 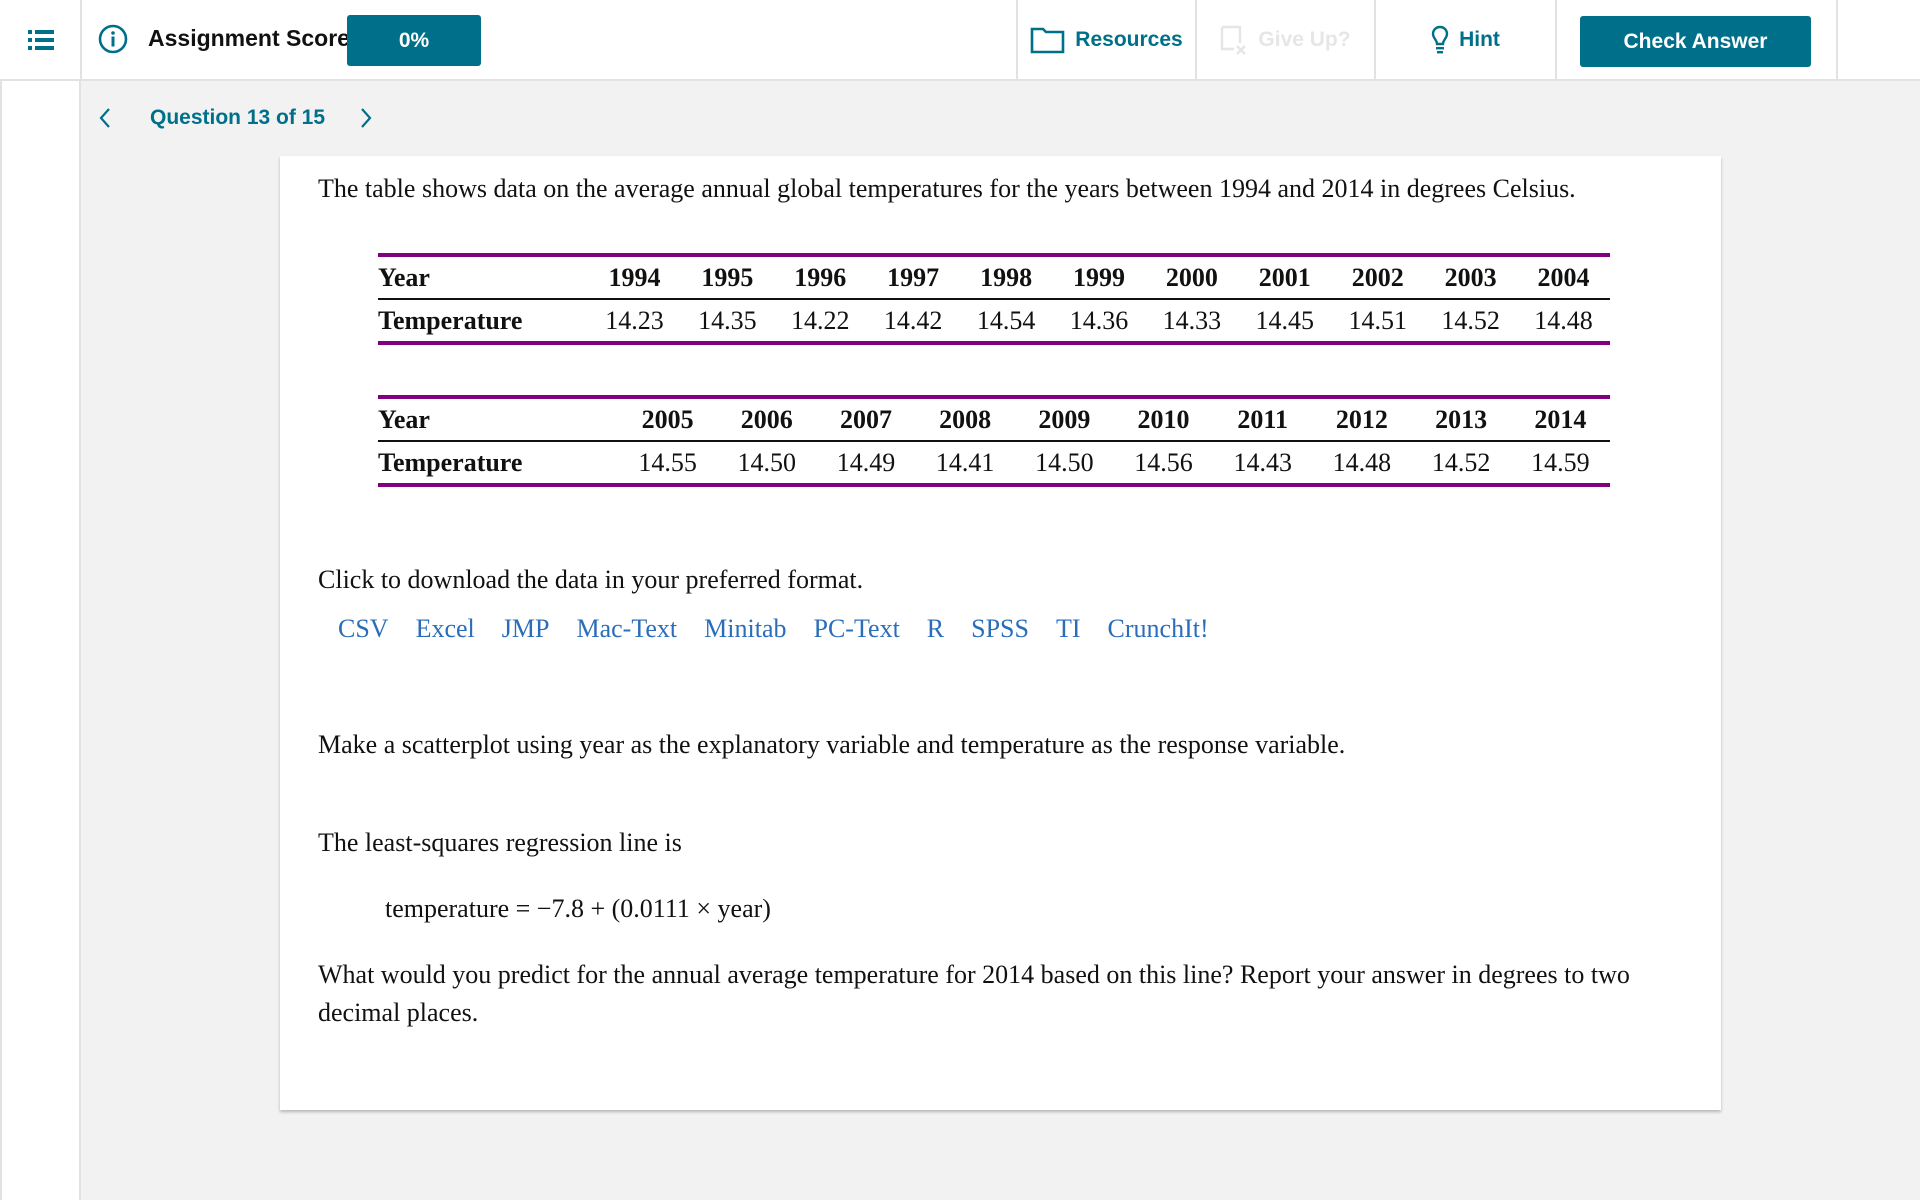 I want to click on give-up-label: Give Up?, so click(x=1304, y=39).